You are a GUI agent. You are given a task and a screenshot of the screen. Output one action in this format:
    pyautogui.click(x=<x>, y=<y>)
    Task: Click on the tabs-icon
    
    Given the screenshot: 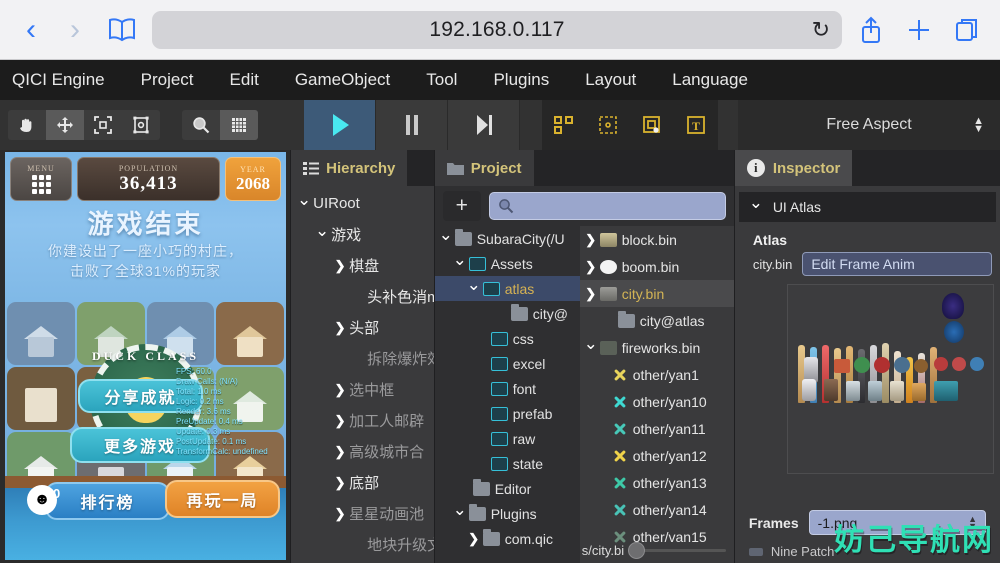 What is the action you would take?
    pyautogui.click(x=967, y=30)
    